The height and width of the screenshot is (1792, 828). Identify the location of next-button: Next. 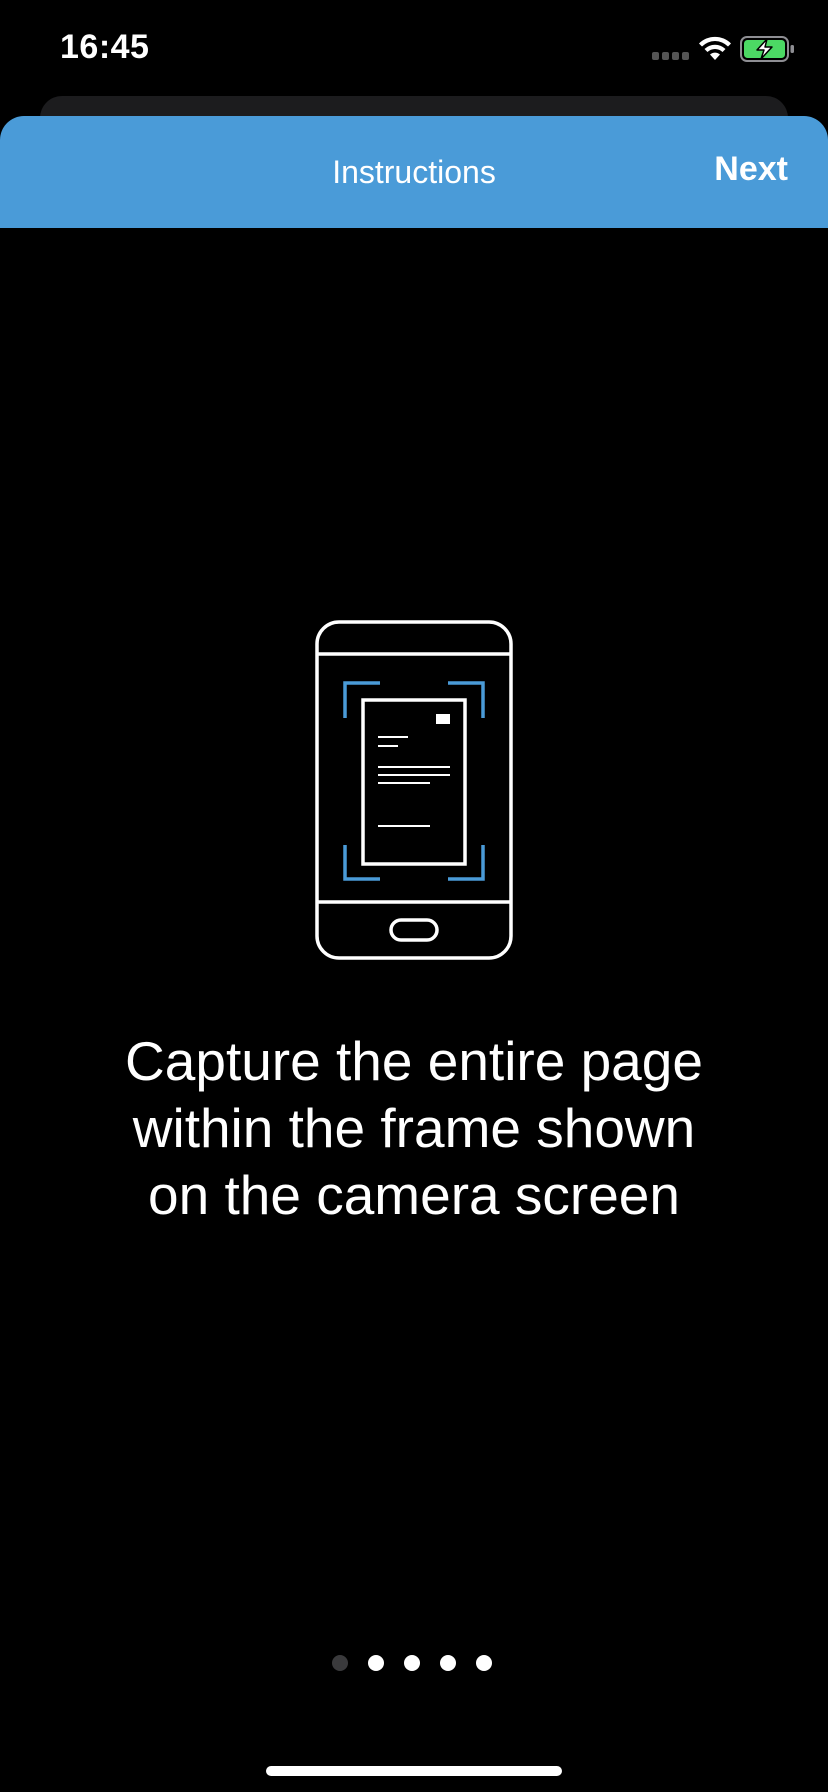
(751, 169).